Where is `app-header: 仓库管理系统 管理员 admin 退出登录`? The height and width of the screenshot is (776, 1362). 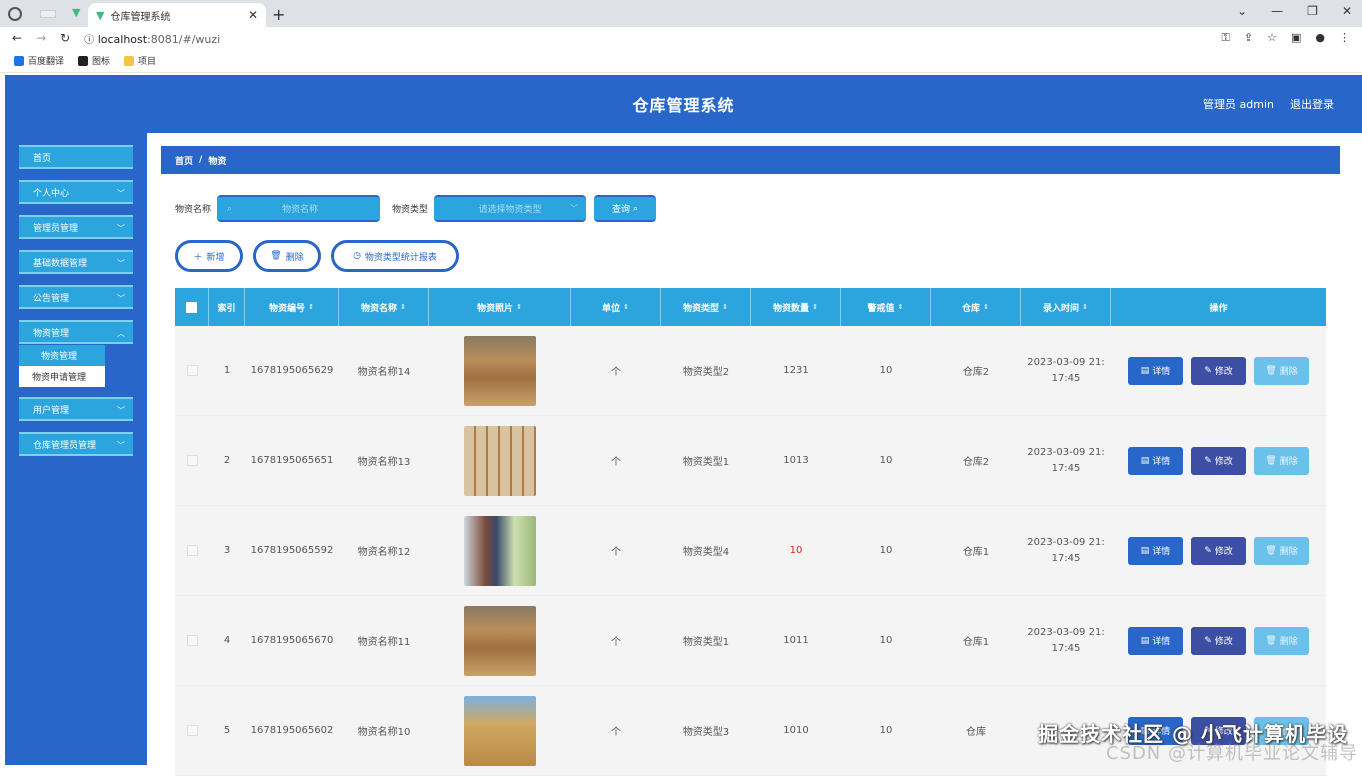 app-header: 仓库管理系统 管理员 admin 退出登录 is located at coordinates (683, 104).